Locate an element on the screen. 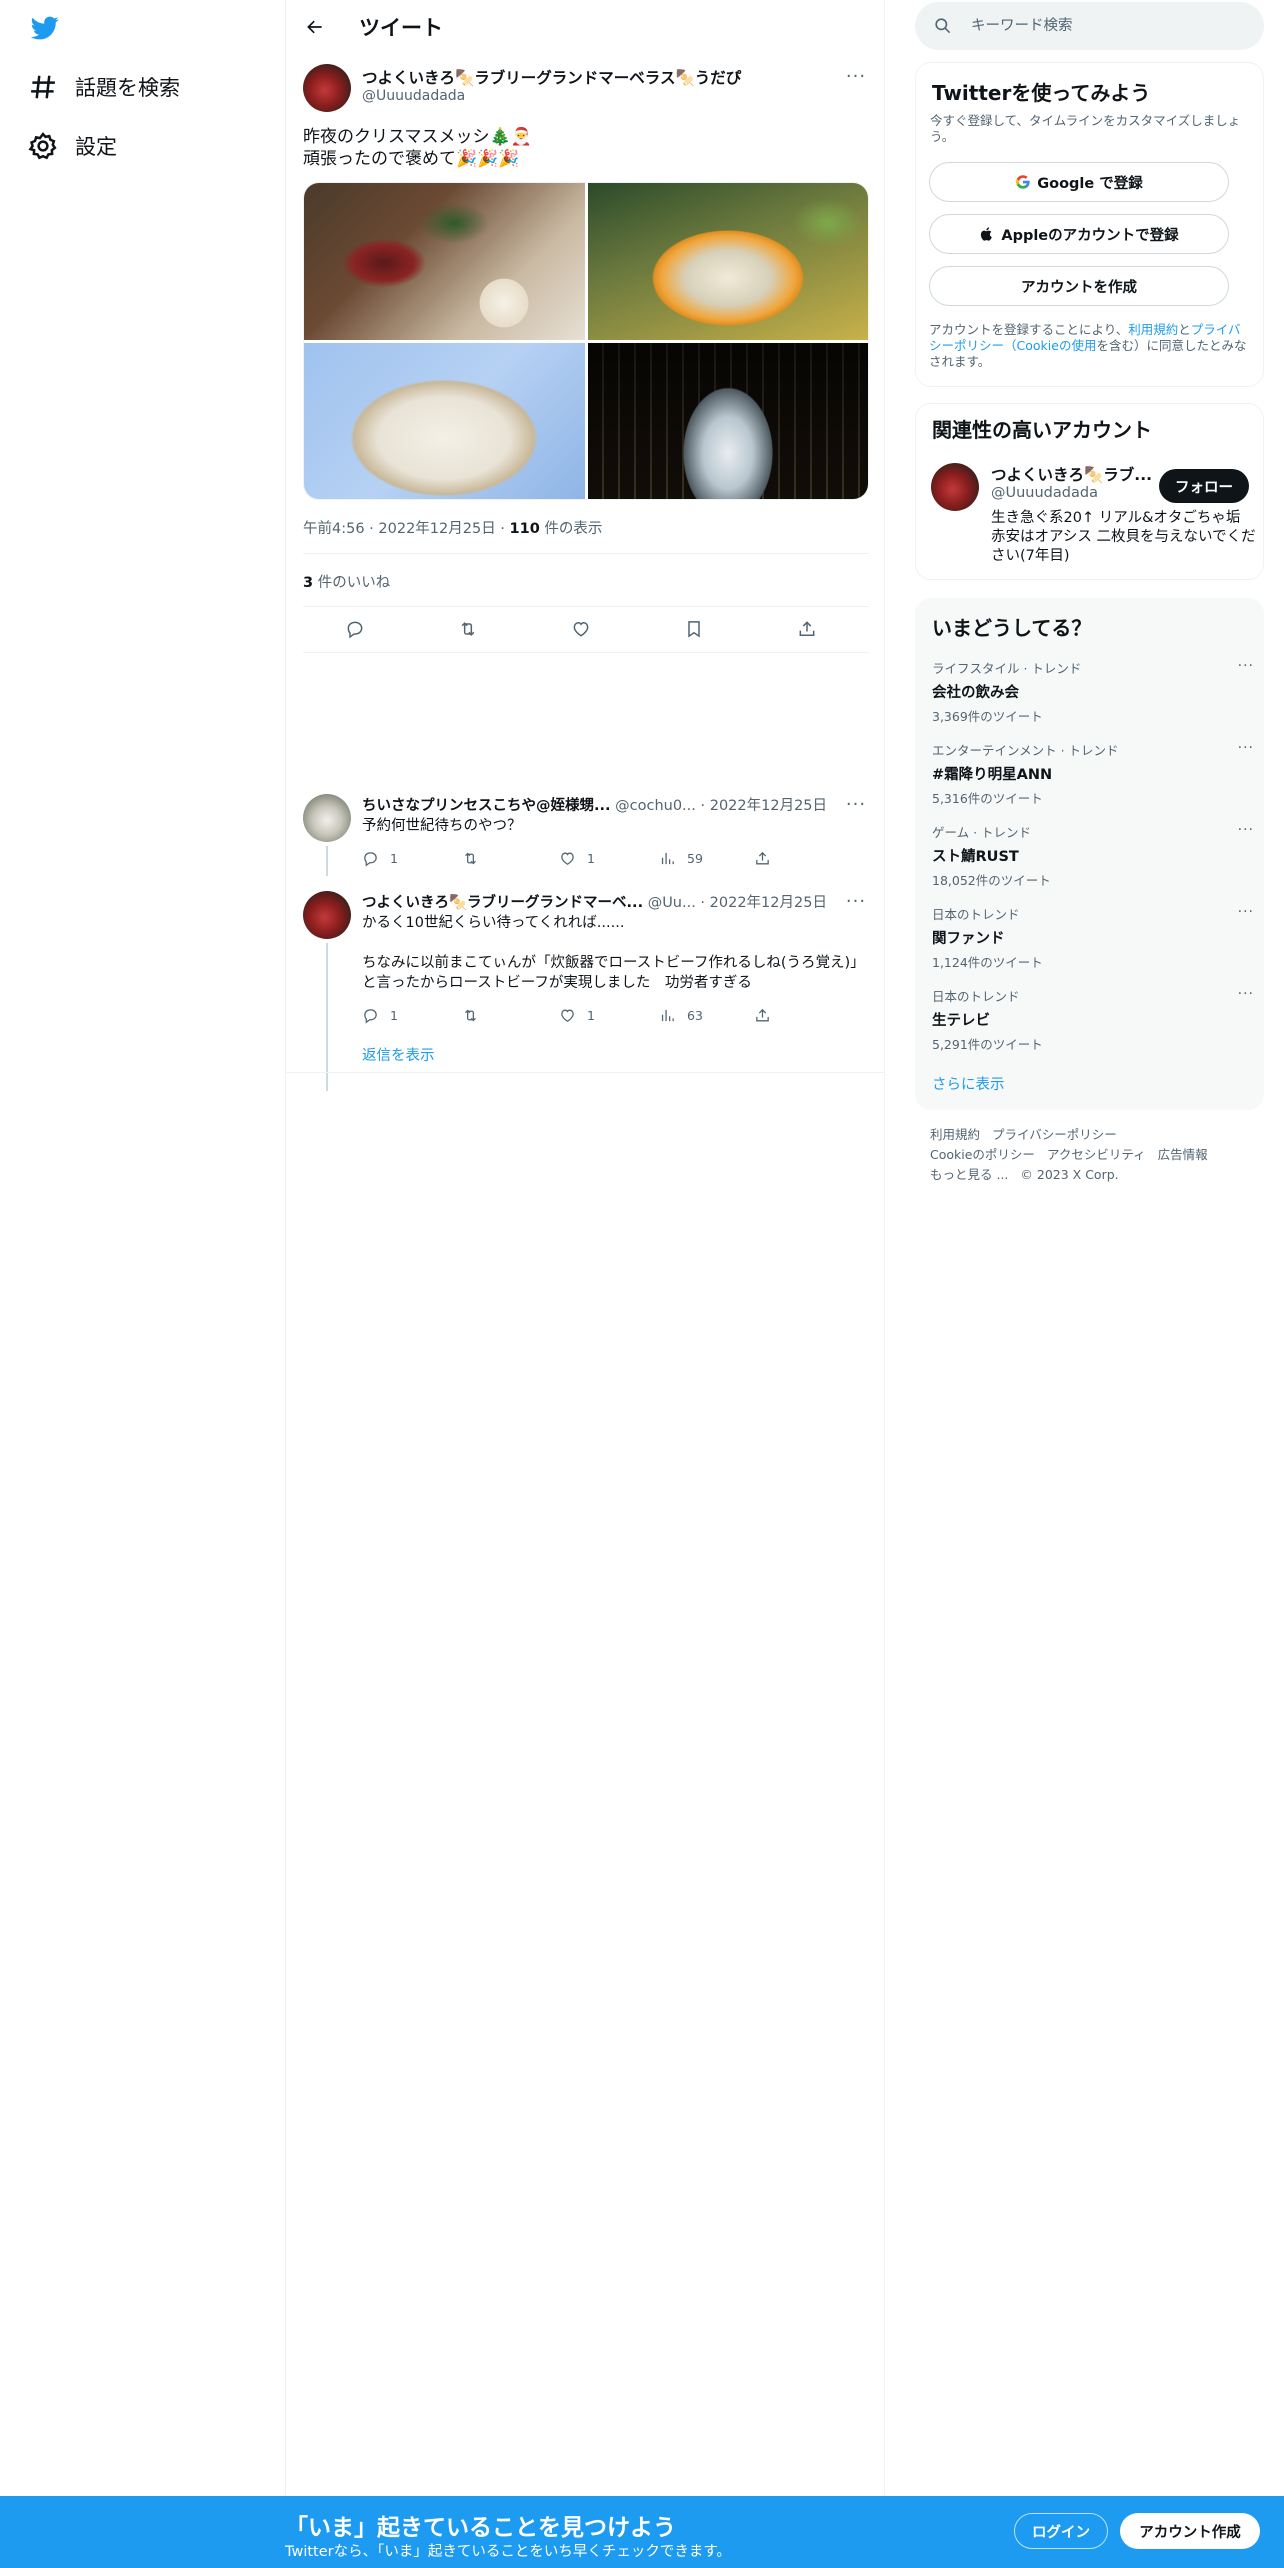 The width and height of the screenshot is (1284, 2568). related-account-avatar is located at coordinates (955, 487).